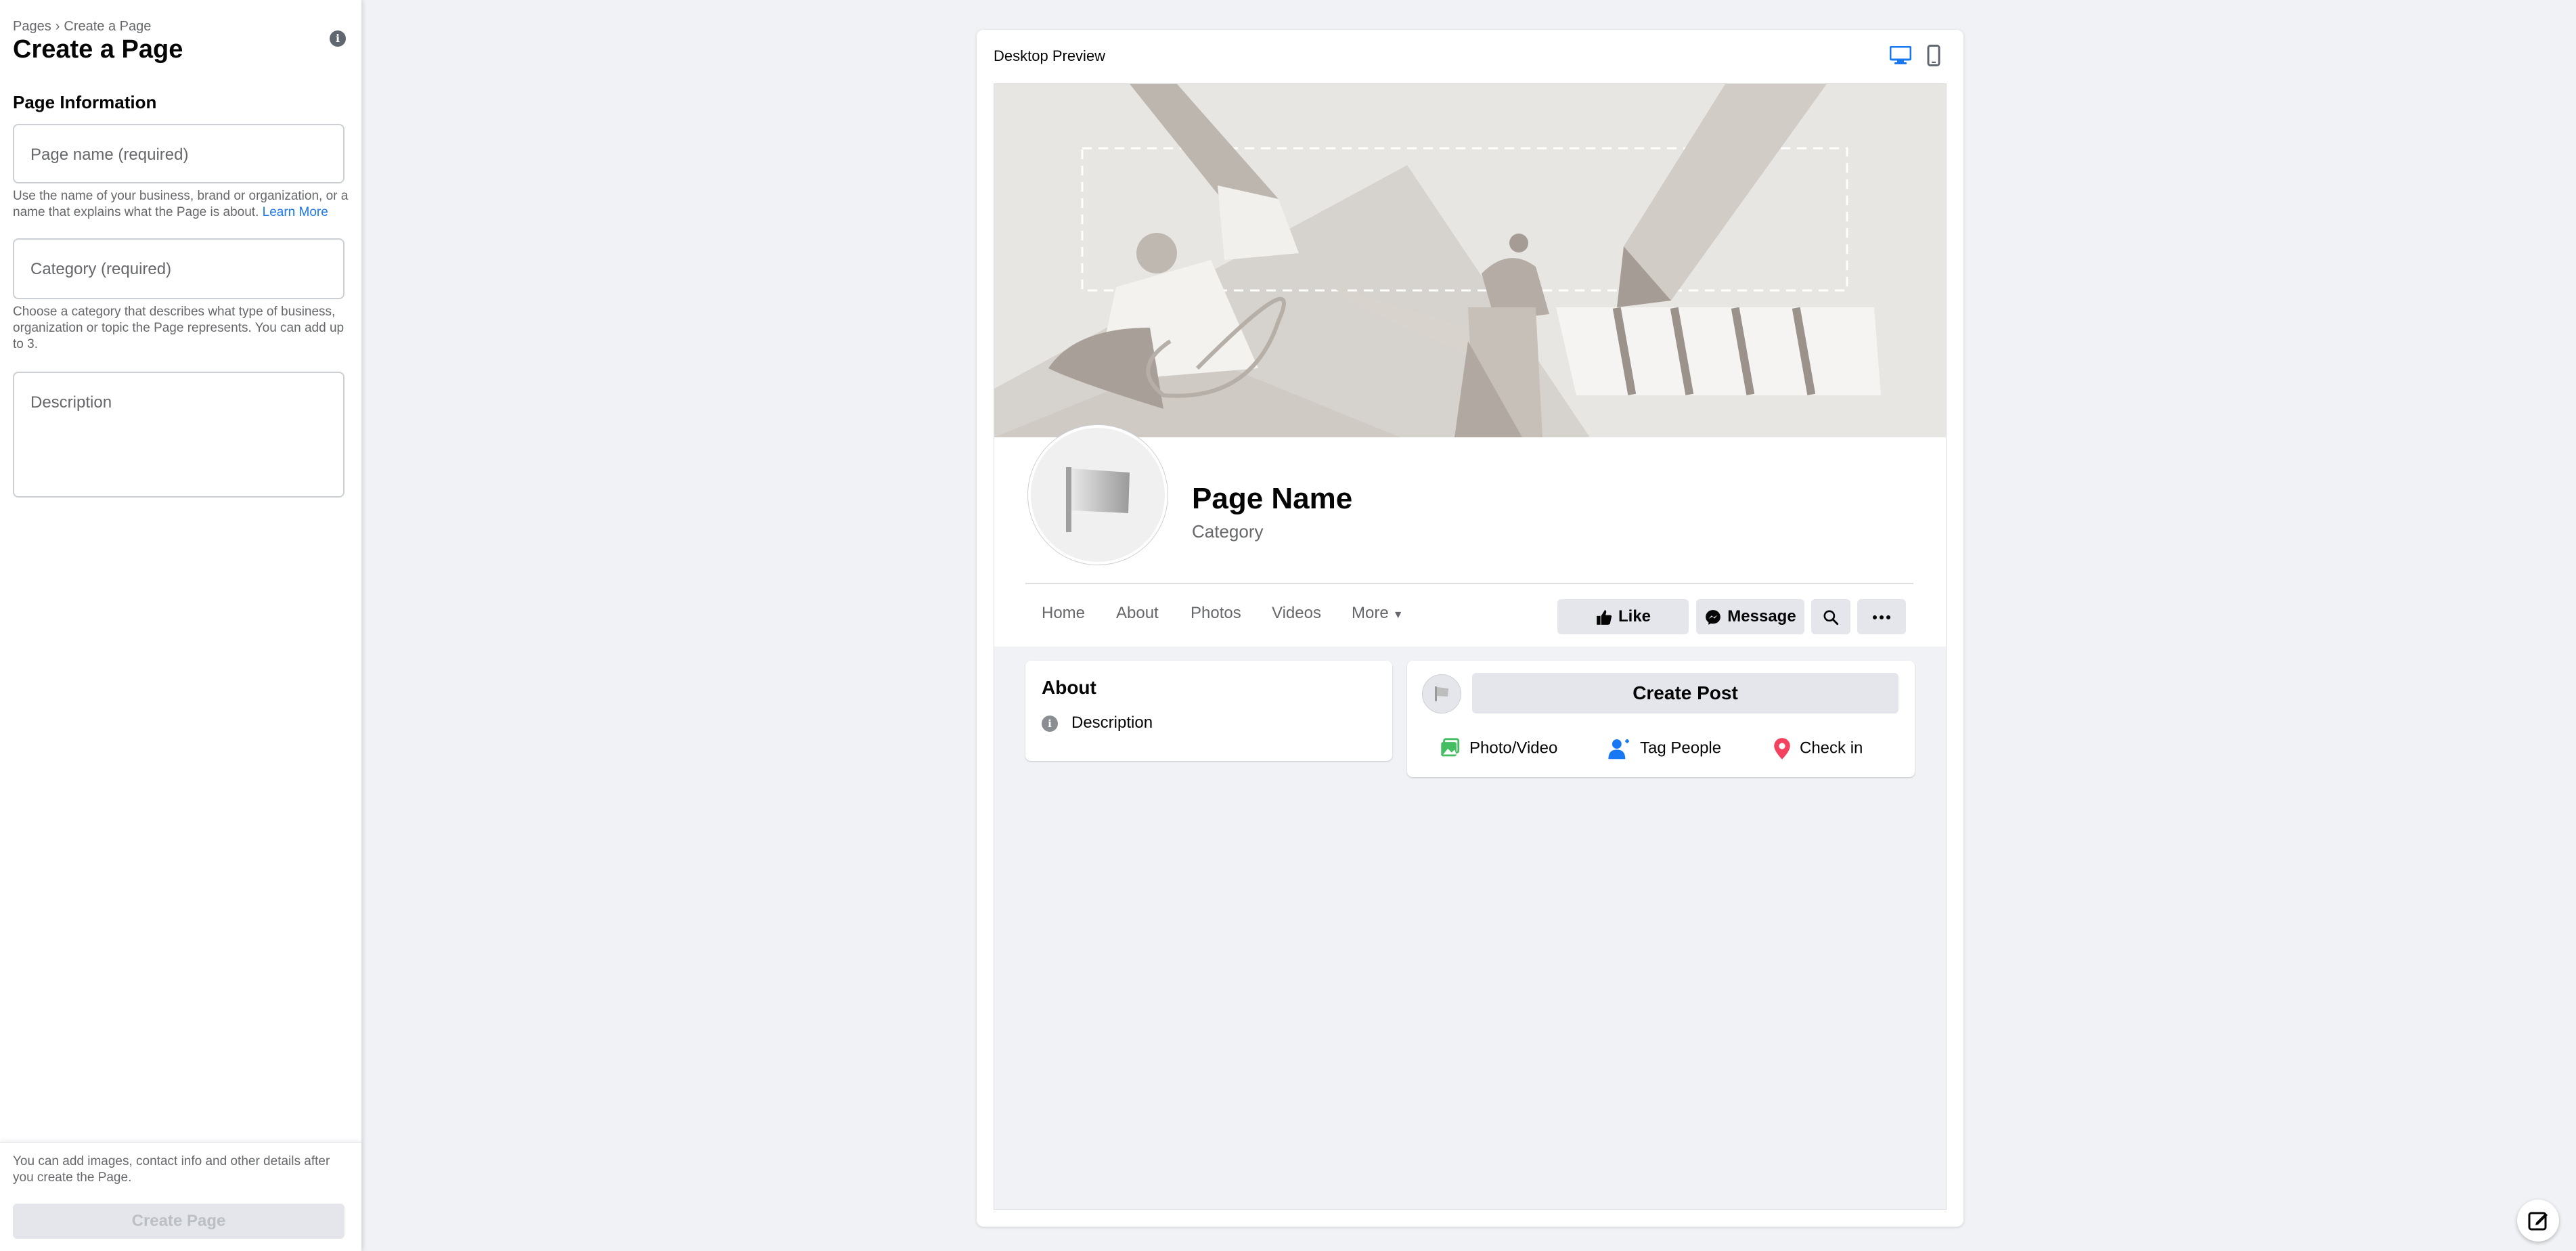 This screenshot has width=2576, height=1251. What do you see at coordinates (1470, 260) in the screenshot?
I see `cover-illustration` at bounding box center [1470, 260].